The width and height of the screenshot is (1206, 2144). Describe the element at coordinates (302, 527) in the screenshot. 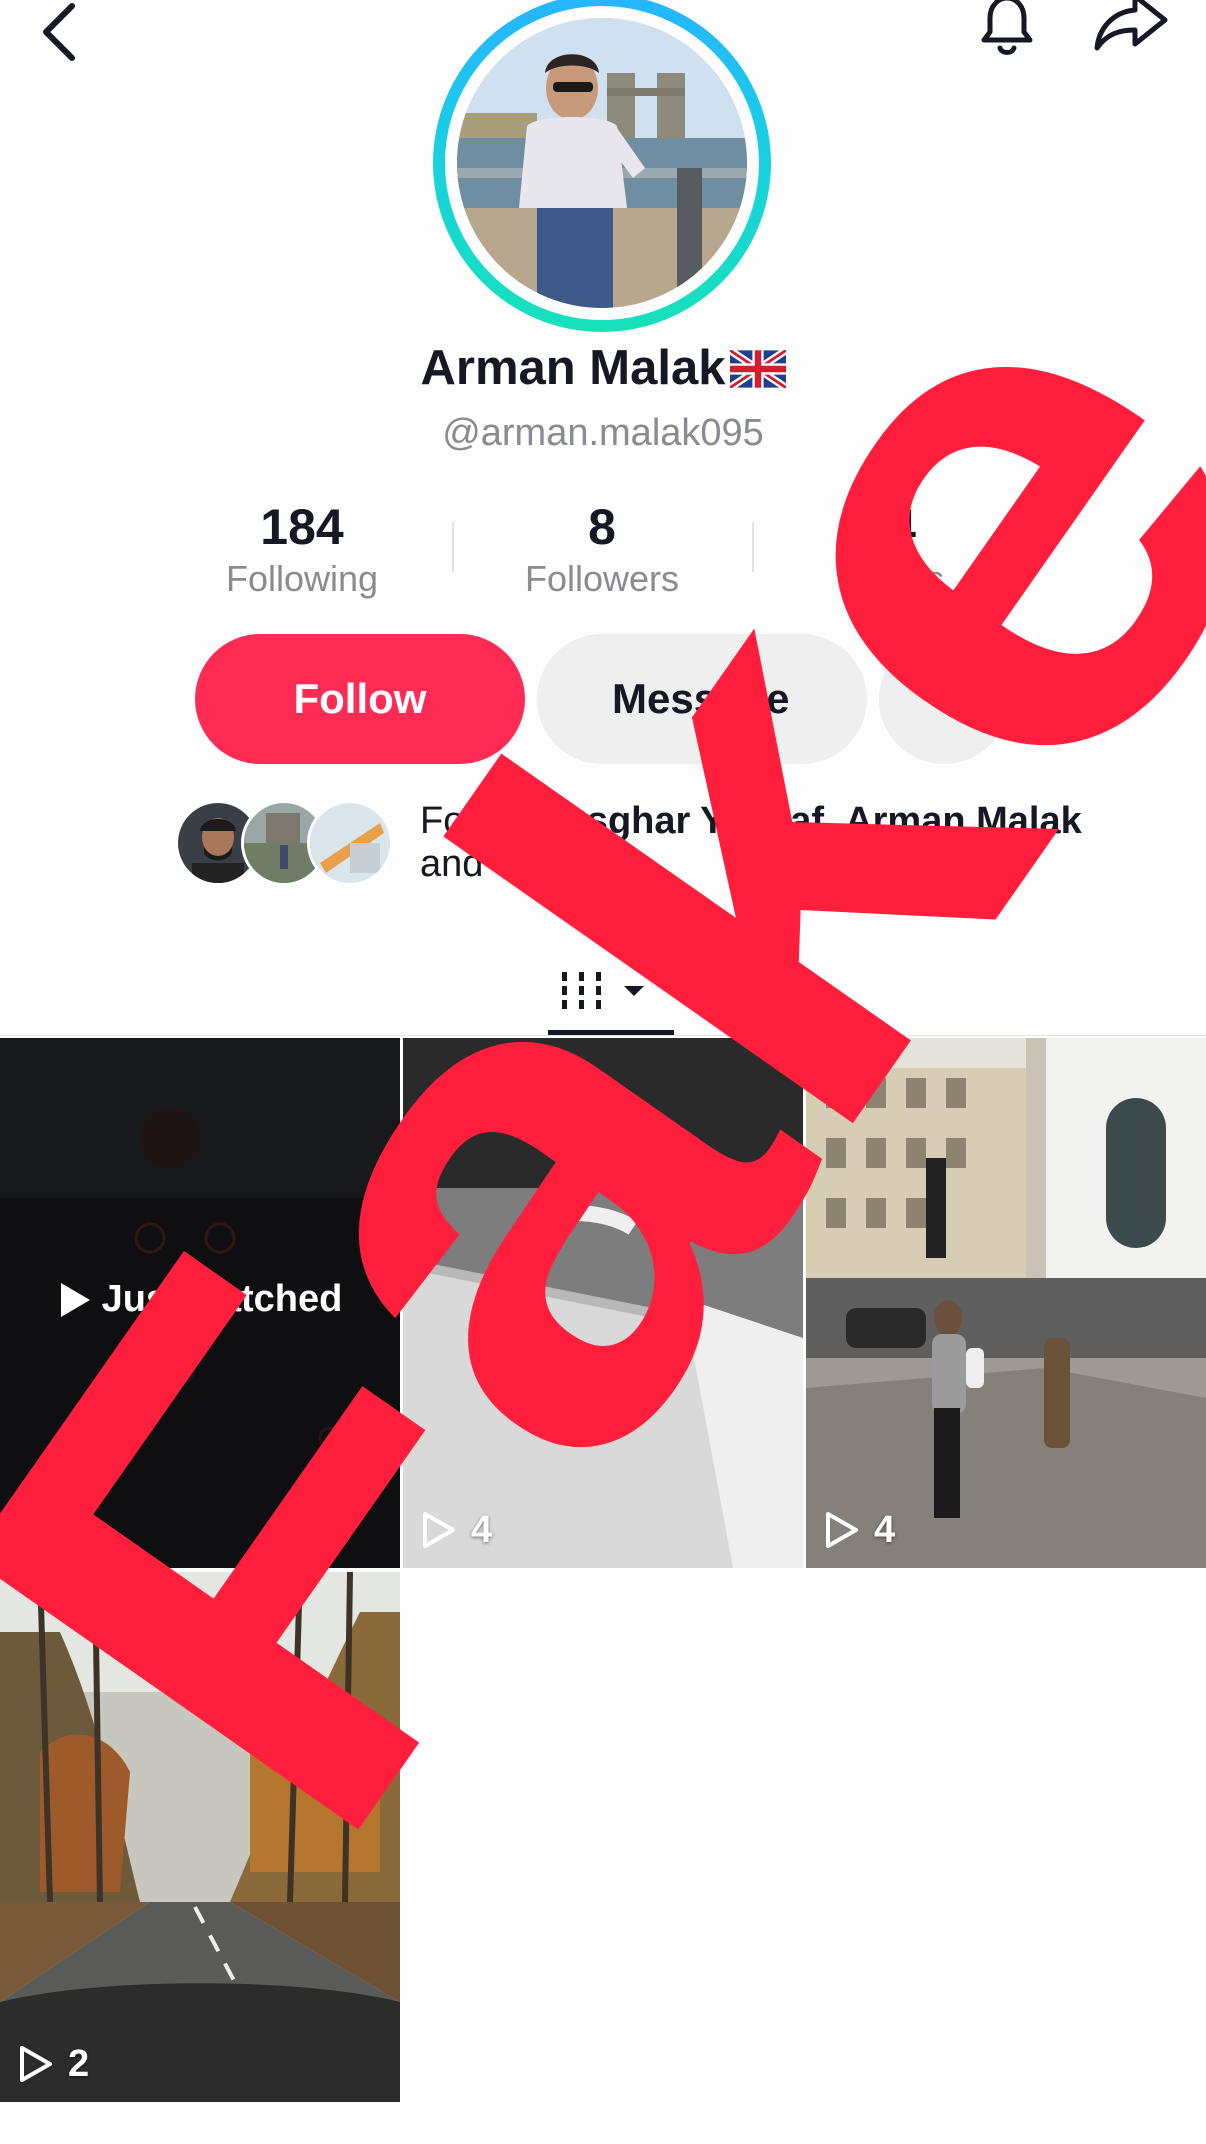

I see `following-count: 184` at that location.